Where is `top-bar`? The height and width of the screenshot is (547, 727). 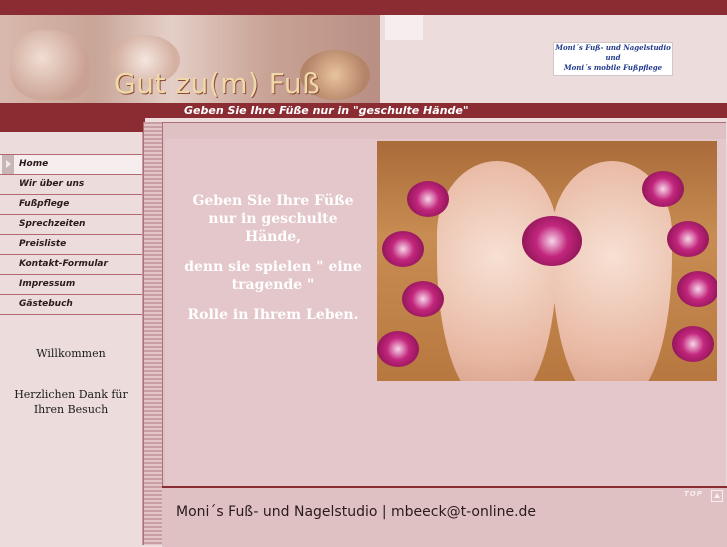 top-bar is located at coordinates (363, 7).